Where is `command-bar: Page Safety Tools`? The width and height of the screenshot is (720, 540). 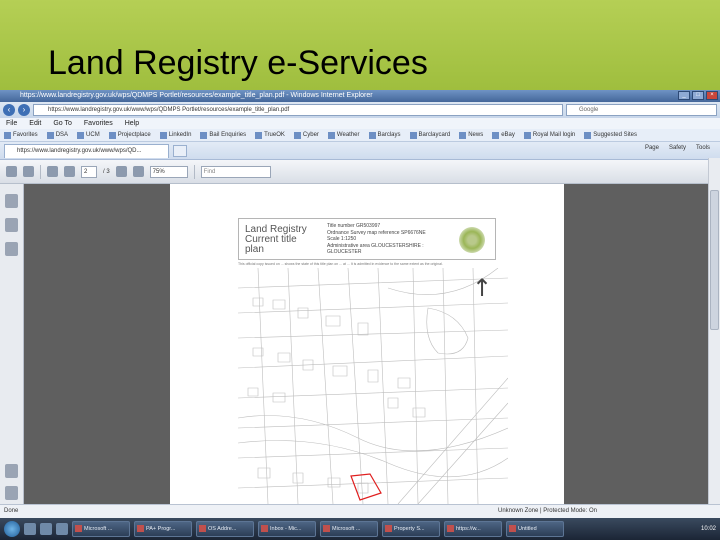 command-bar: Page Safety Tools is located at coordinates (677, 148).